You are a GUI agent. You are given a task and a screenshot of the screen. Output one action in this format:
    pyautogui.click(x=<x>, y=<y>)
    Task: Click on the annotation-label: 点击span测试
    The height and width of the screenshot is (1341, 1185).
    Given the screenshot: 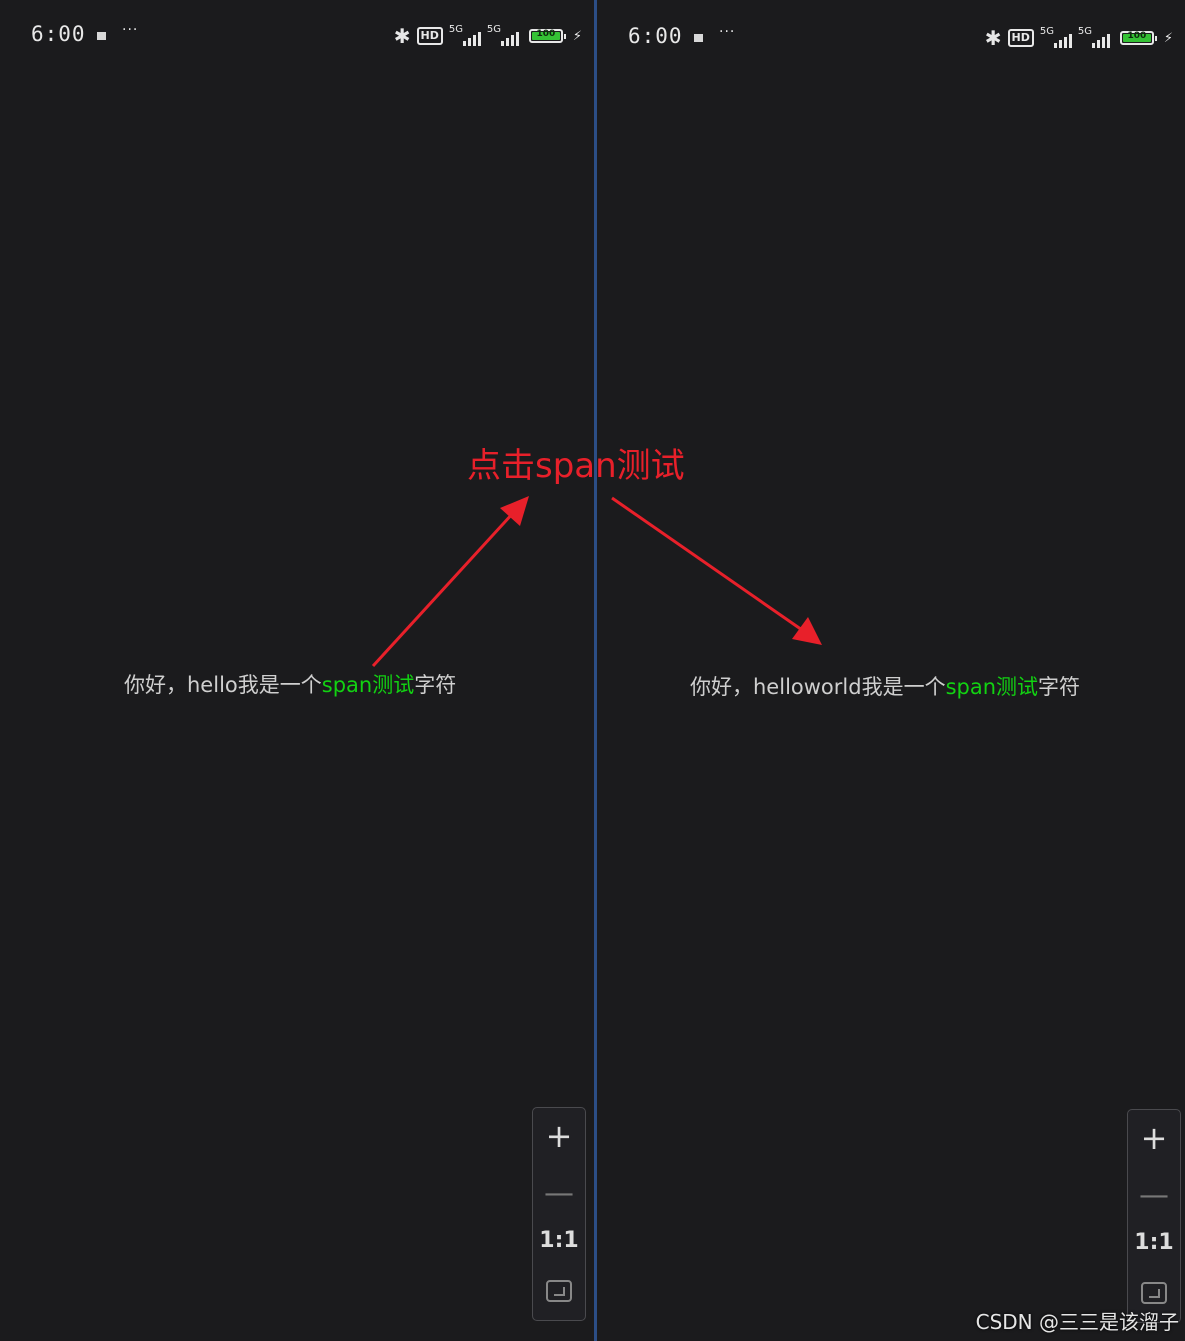 What is the action you would take?
    pyautogui.click(x=576, y=466)
    